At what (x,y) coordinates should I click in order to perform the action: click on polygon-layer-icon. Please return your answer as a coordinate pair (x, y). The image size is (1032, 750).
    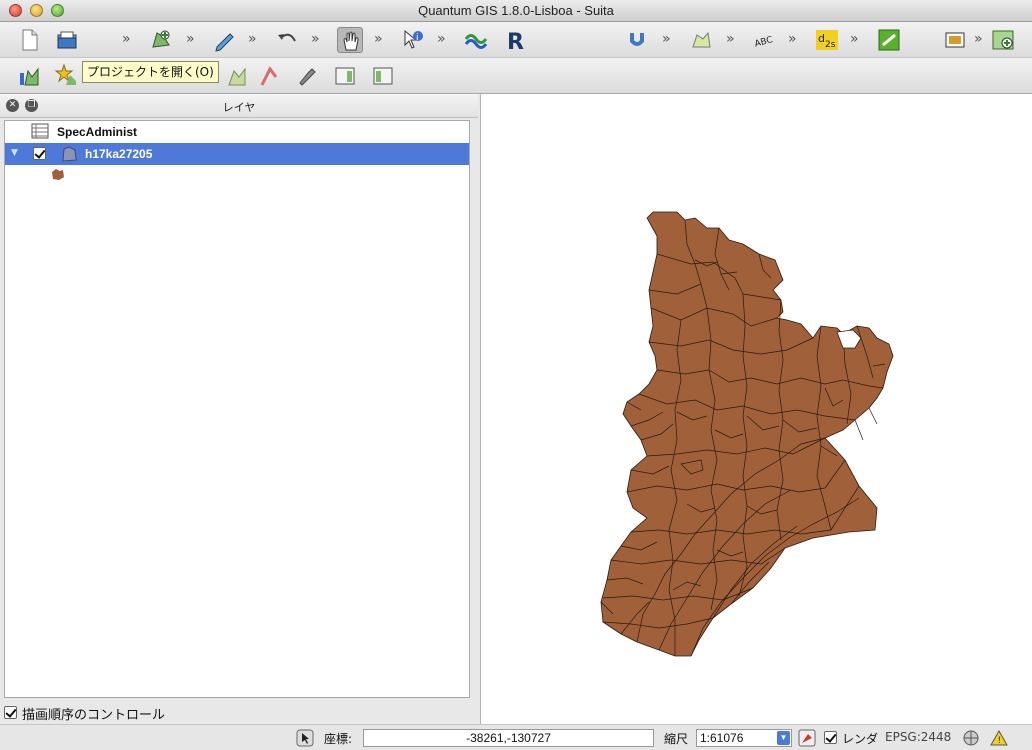
    Looking at the image, I should click on (69, 154).